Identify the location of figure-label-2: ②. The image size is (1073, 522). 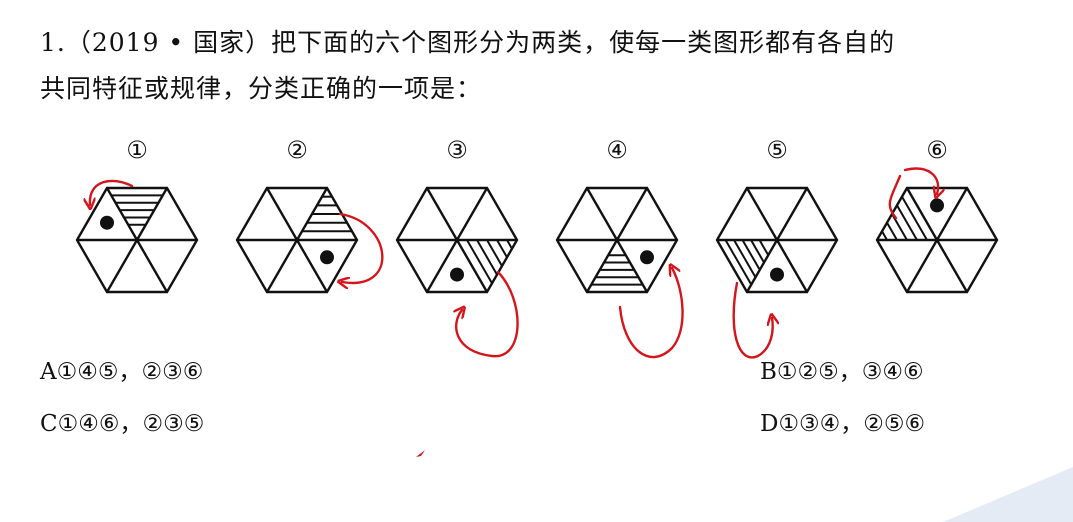
(297, 150).